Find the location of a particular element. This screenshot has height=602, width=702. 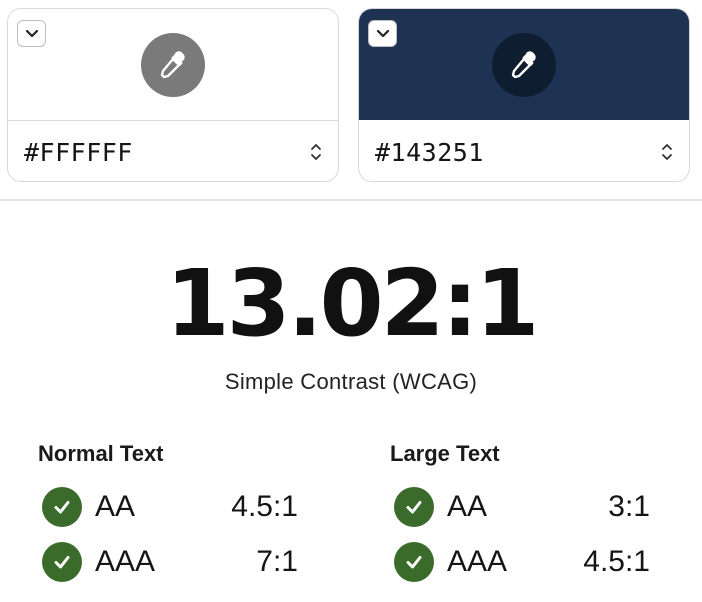

contrast-caption: Simple Contrast (WCAG) is located at coordinates (351, 381).